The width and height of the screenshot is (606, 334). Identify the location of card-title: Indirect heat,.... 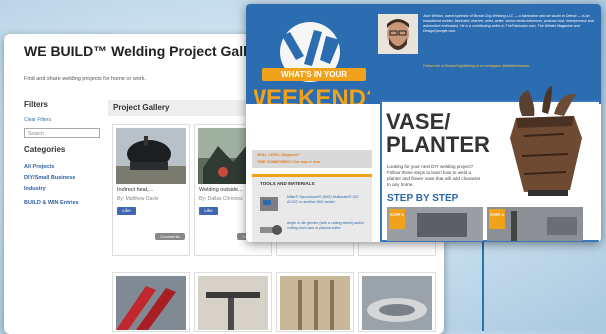
(135, 190).